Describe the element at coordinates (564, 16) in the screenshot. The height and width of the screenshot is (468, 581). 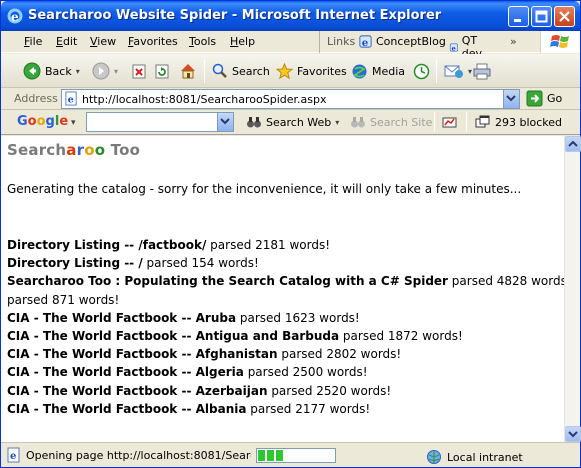
I see `close-button` at that location.